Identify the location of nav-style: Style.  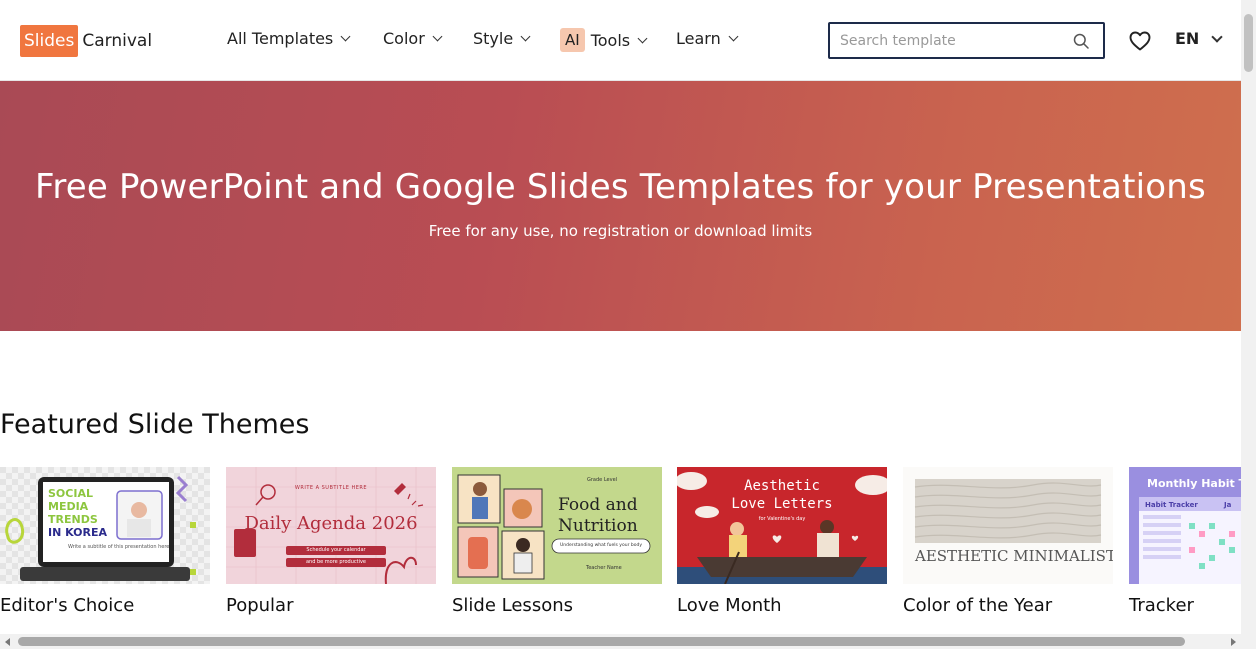
(502, 38).